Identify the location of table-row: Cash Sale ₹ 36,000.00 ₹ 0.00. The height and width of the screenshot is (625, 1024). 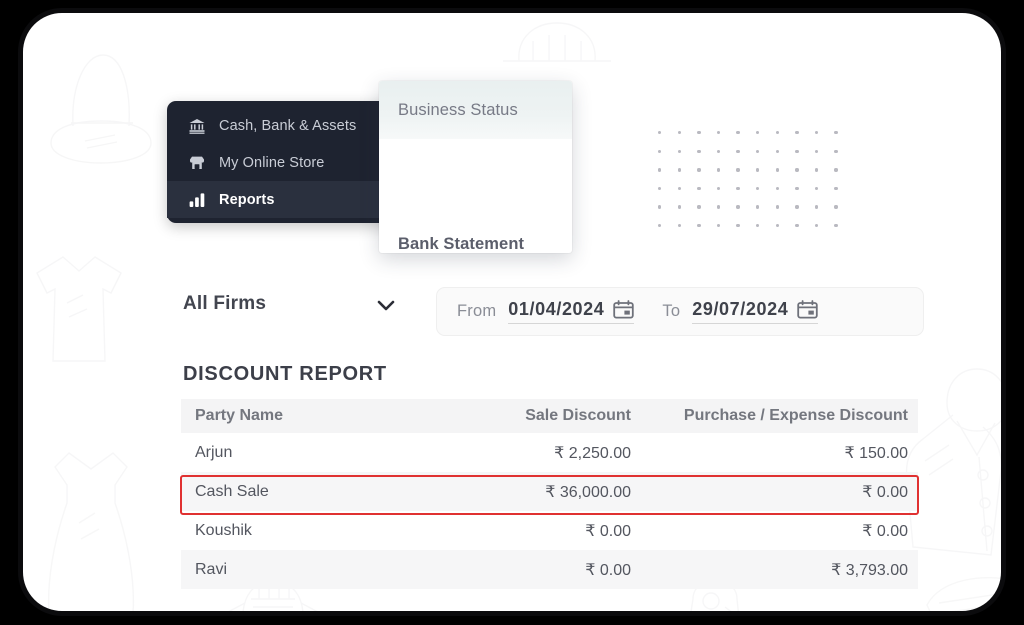
(549, 491).